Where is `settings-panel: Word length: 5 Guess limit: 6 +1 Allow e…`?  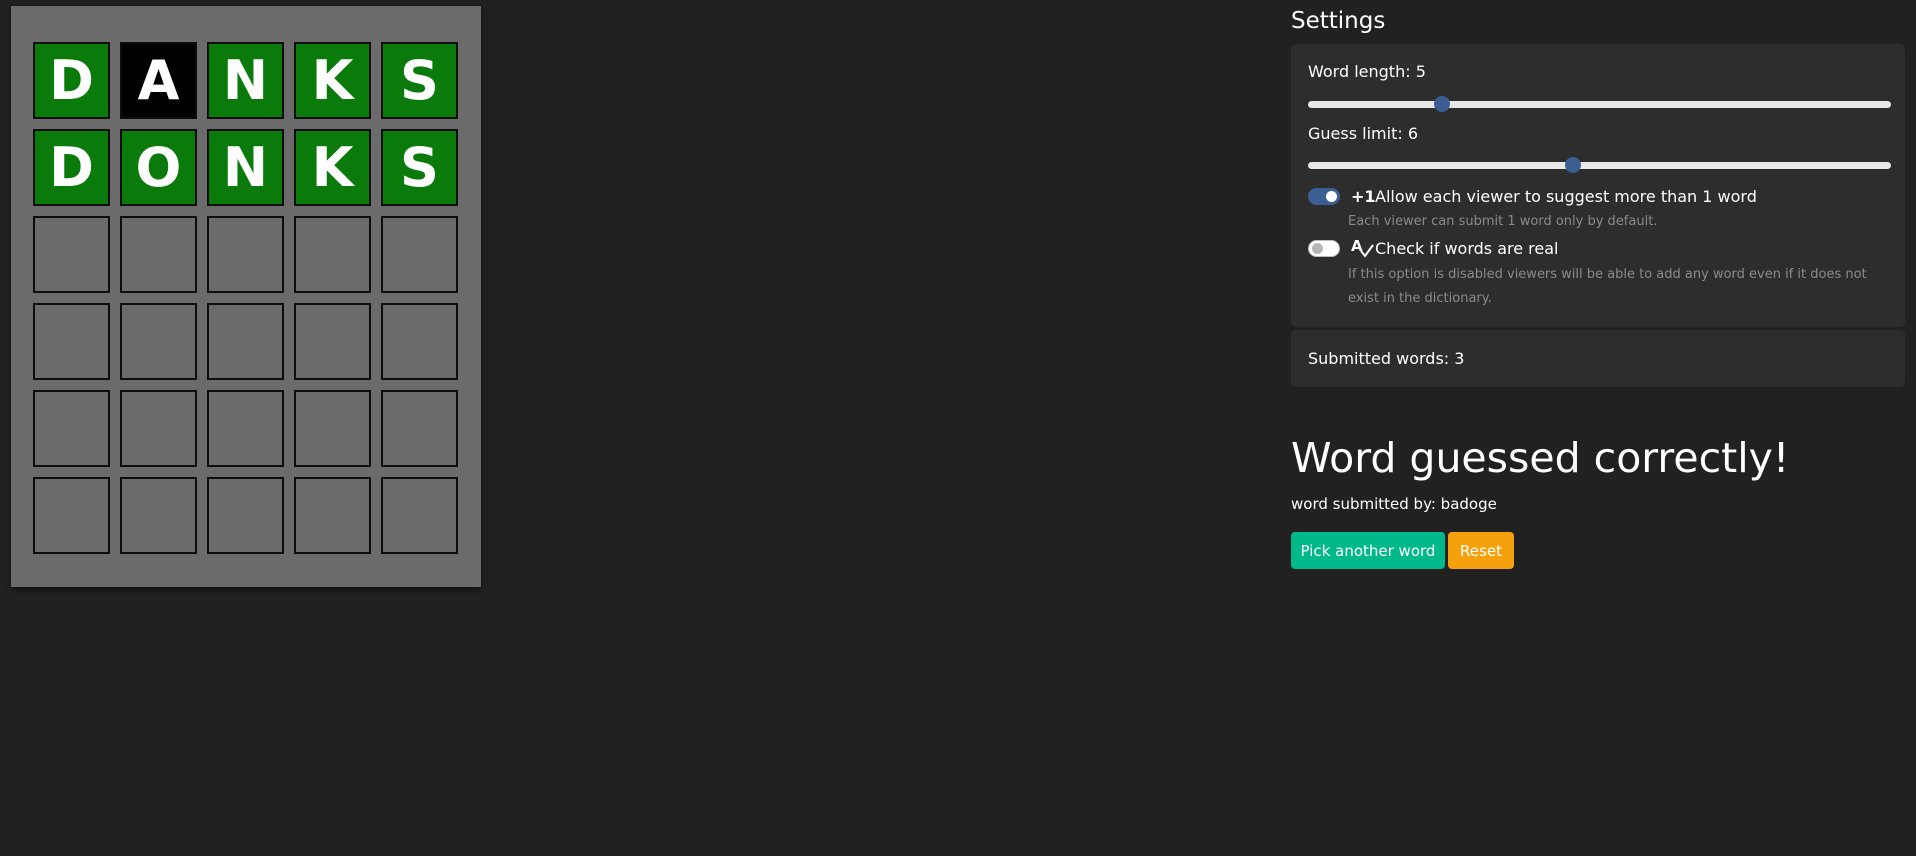
settings-panel: Word length: 5 Guess limit: 6 +1 Allow e… is located at coordinates (1598, 185).